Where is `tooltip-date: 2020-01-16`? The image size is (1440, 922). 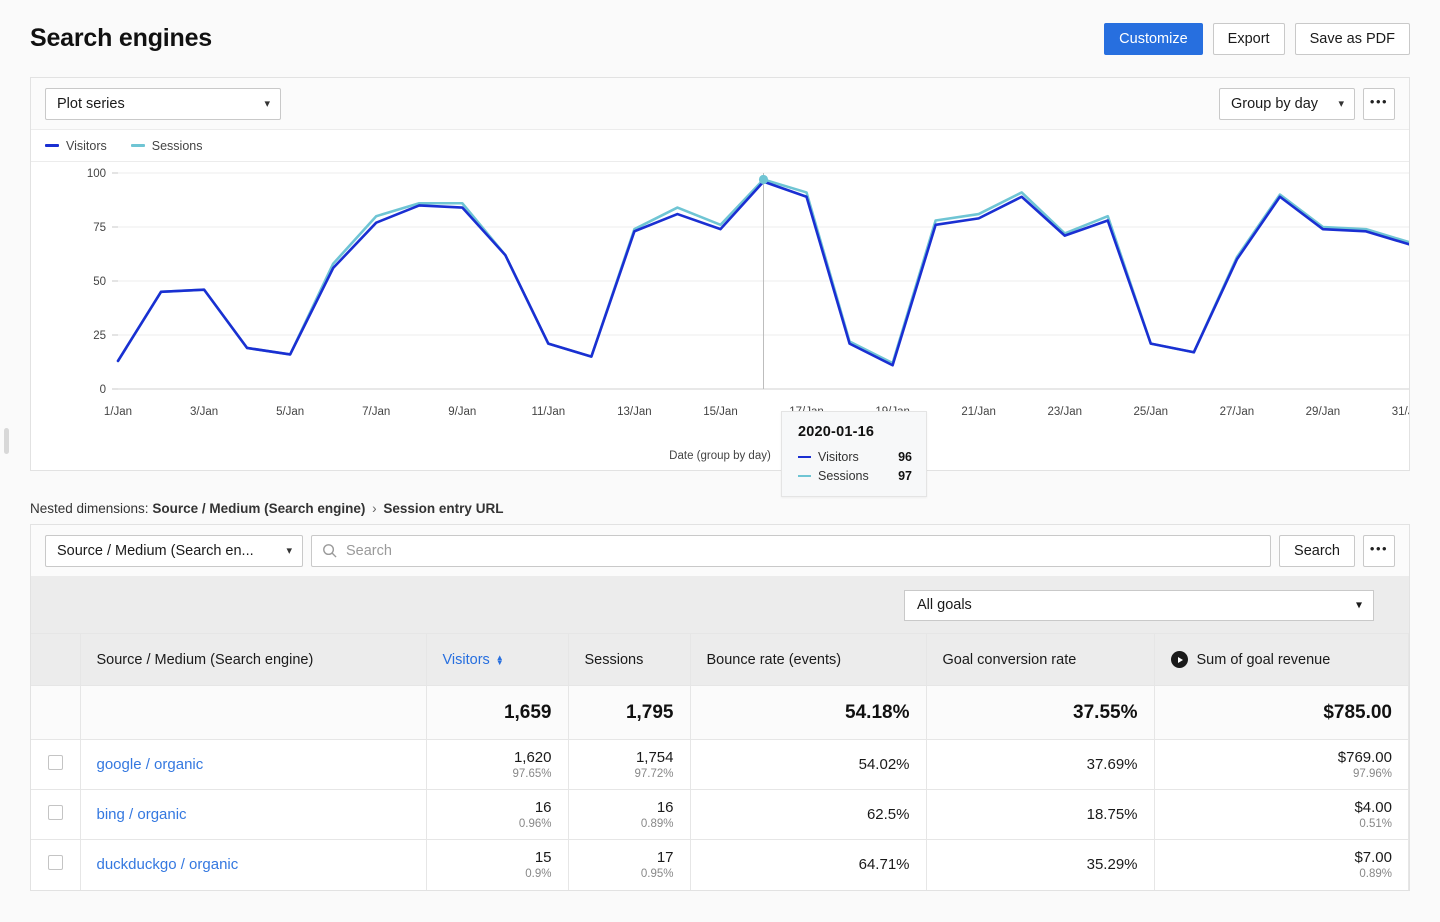 tooltip-date: 2020-01-16 is located at coordinates (836, 432).